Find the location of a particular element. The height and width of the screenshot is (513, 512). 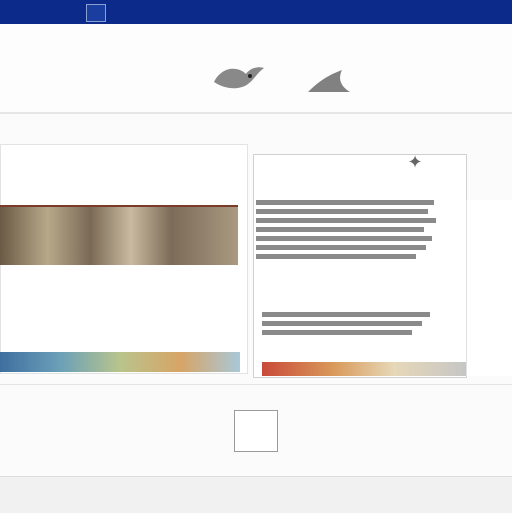

window-title-bar is located at coordinates (256, 12).